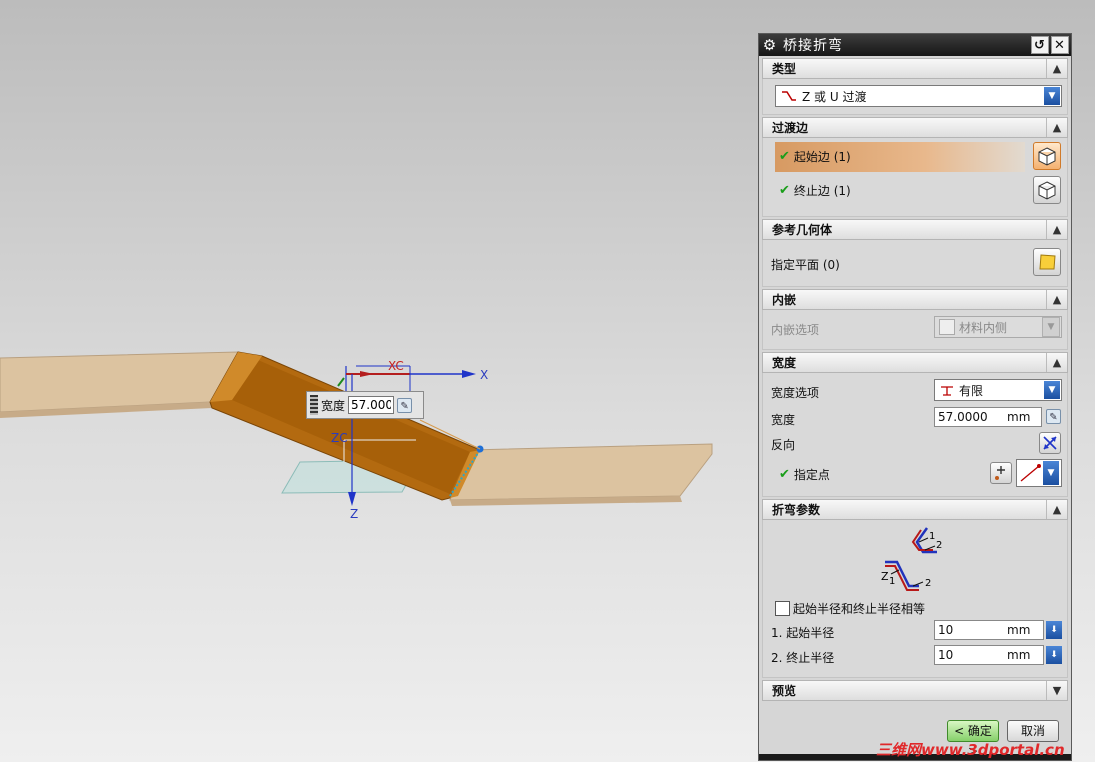 The image size is (1095, 762). I want to click on inset-material-icon, so click(947, 327).